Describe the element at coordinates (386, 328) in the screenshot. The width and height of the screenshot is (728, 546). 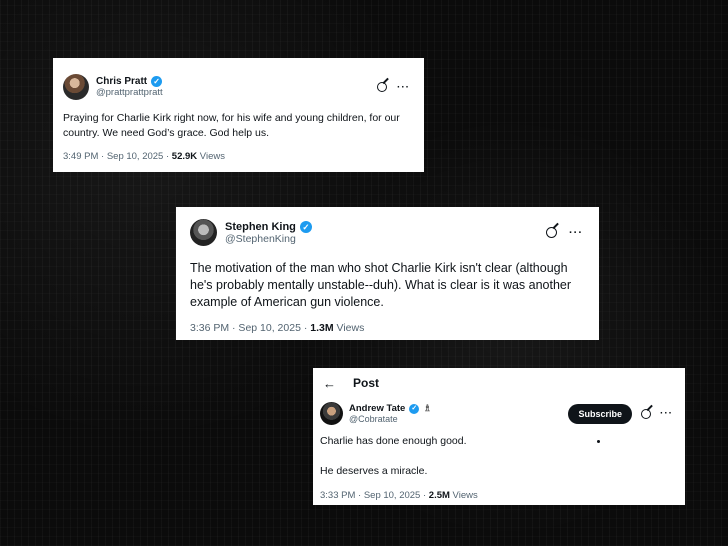
I see `tweet-meta: 3:36 PM · Sep 10, 2025 · 1.3M Views` at that location.